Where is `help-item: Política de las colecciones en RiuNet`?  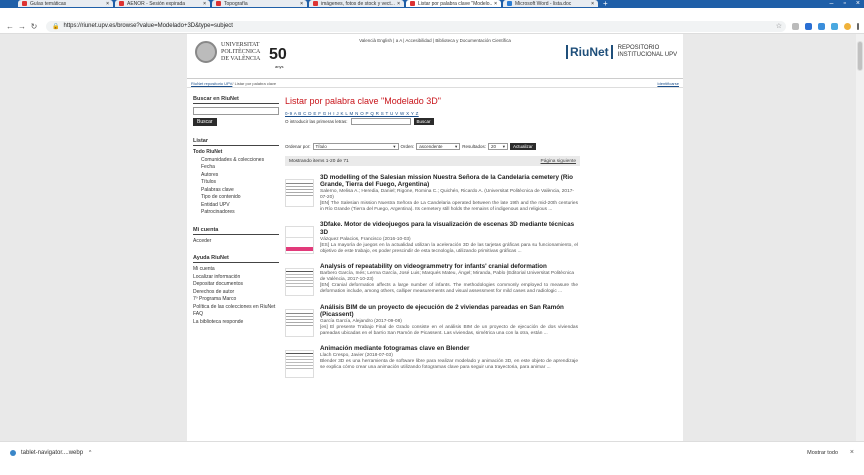 help-item: Política de las colecciones en RiuNet is located at coordinates (236, 308).